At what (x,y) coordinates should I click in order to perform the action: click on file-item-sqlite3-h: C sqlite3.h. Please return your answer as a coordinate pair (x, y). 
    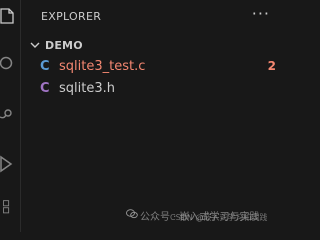
    Looking at the image, I should click on (159, 88).